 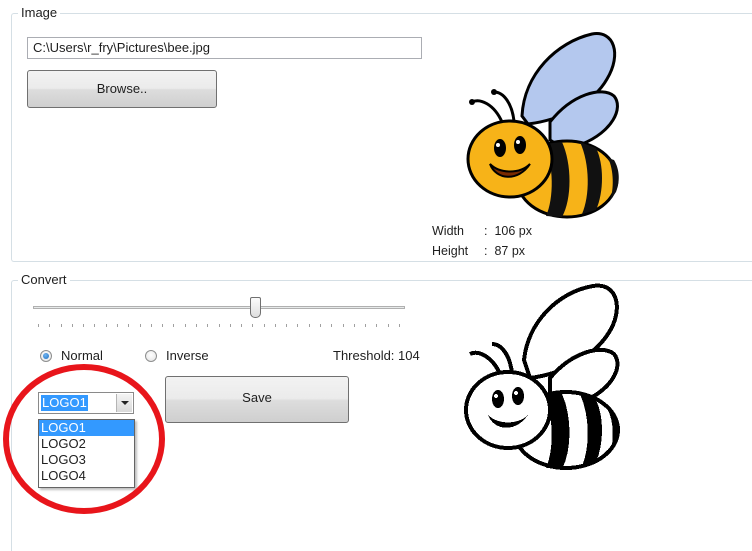 What do you see at coordinates (513, 231) in the screenshot?
I see `width-value: 106 px` at bounding box center [513, 231].